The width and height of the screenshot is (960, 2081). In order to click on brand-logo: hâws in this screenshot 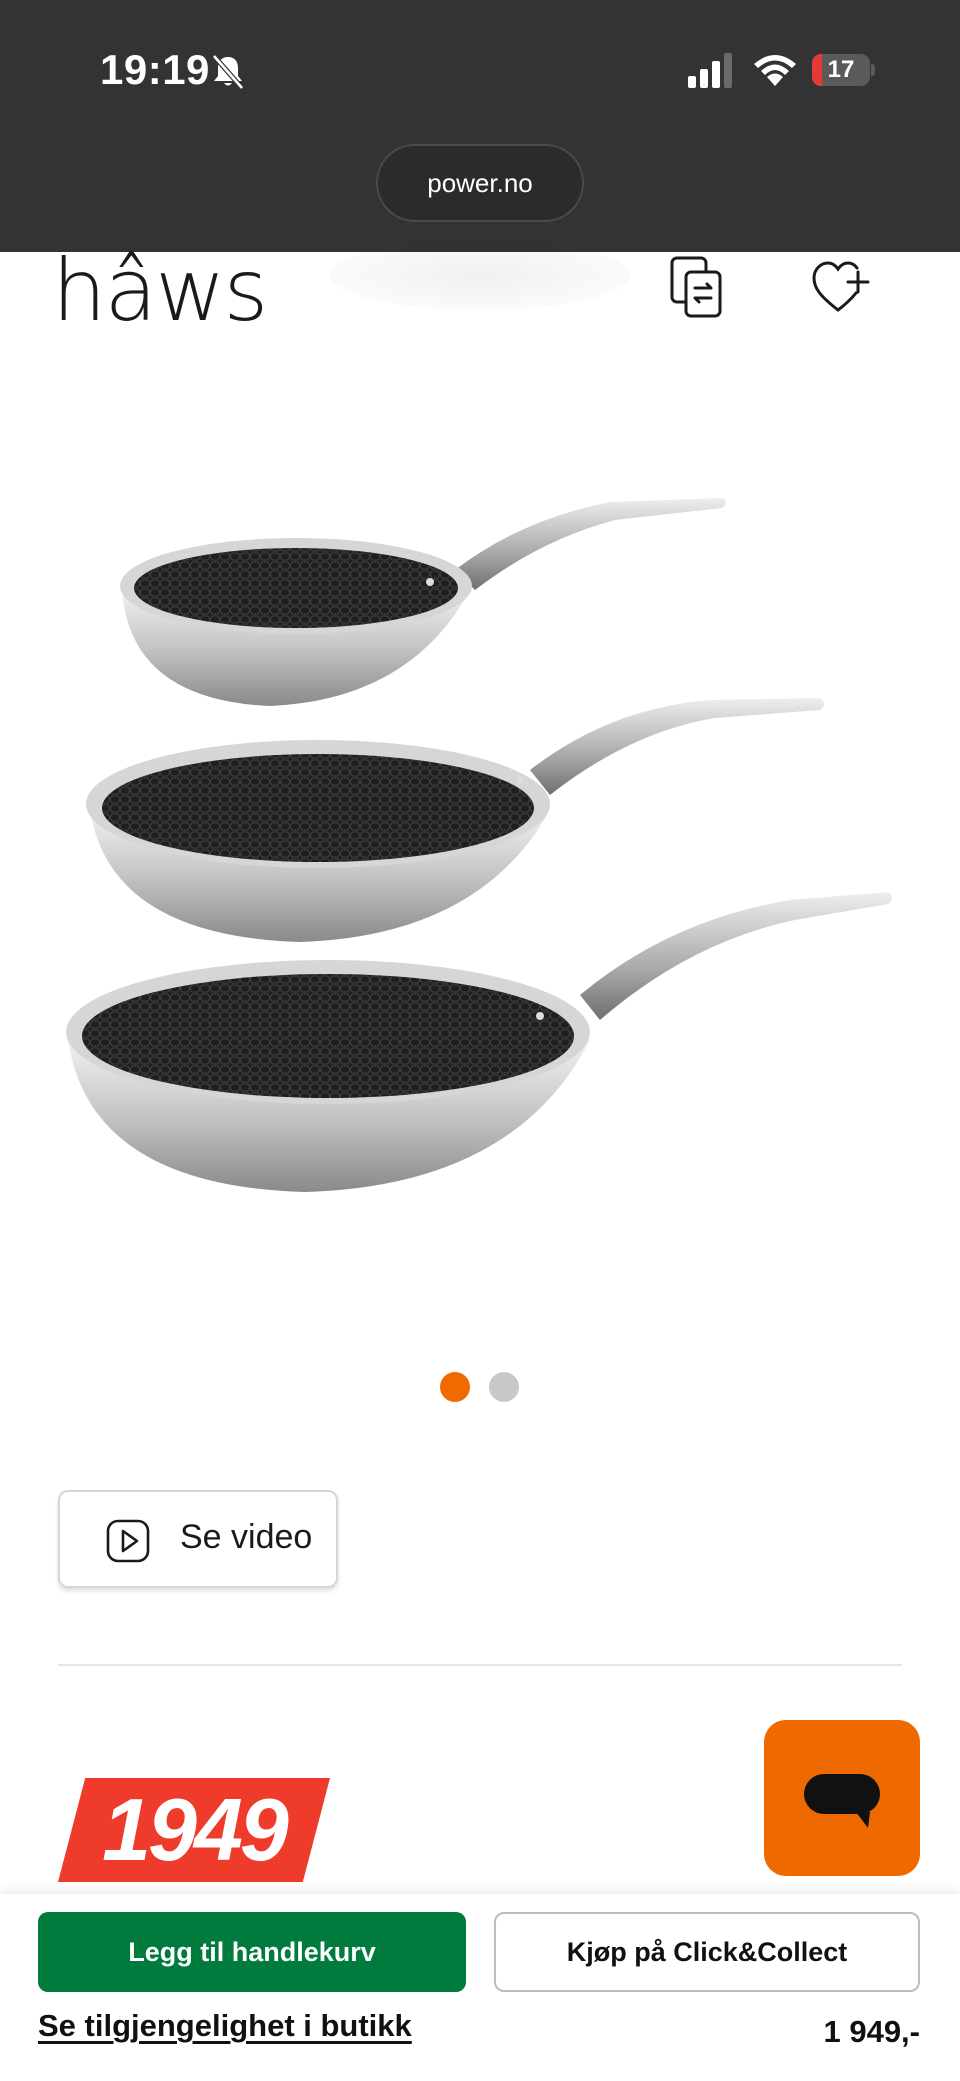, I will do `click(167, 283)`.